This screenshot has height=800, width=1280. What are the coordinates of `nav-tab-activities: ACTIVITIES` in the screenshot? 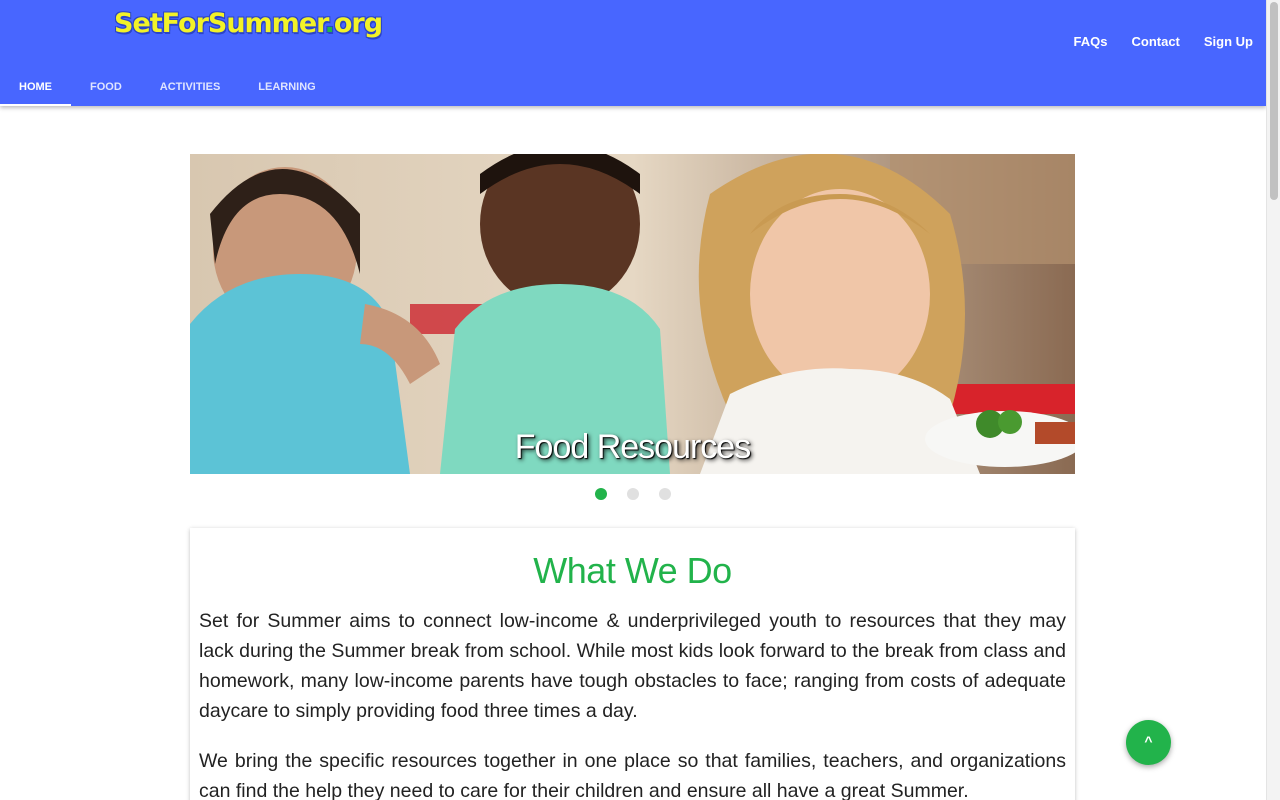 It's located at (190, 92).